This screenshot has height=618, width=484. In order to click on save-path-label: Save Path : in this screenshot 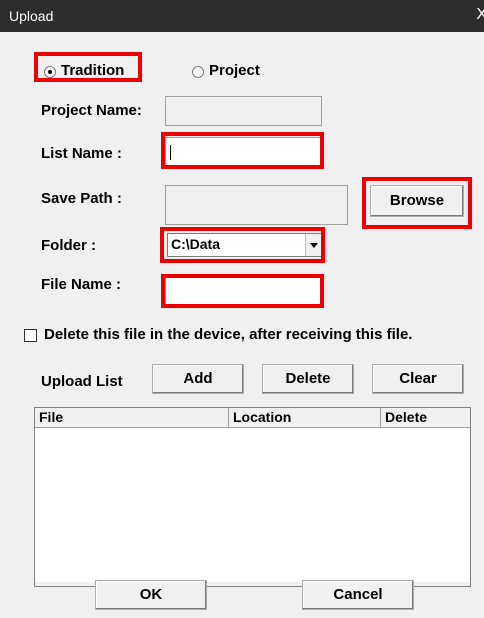, I will do `click(81, 198)`.